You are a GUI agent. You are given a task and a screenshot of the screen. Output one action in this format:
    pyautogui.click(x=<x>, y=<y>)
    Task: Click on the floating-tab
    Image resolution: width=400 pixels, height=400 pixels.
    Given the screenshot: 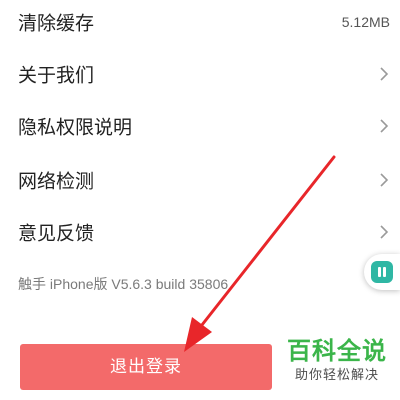 What is the action you would take?
    pyautogui.click(x=382, y=272)
    